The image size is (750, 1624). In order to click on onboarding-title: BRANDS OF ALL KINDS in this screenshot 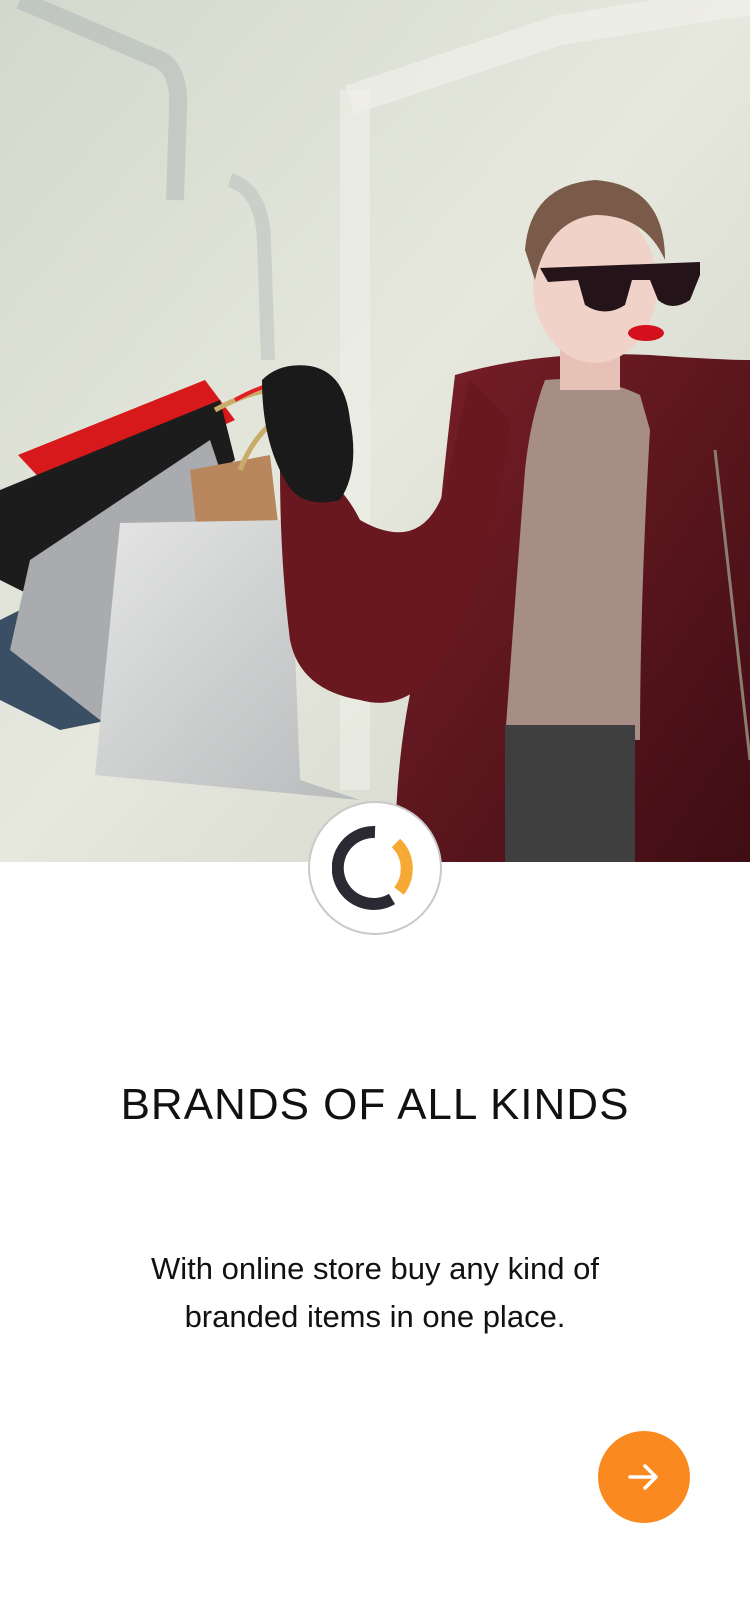, I will do `click(375, 1104)`.